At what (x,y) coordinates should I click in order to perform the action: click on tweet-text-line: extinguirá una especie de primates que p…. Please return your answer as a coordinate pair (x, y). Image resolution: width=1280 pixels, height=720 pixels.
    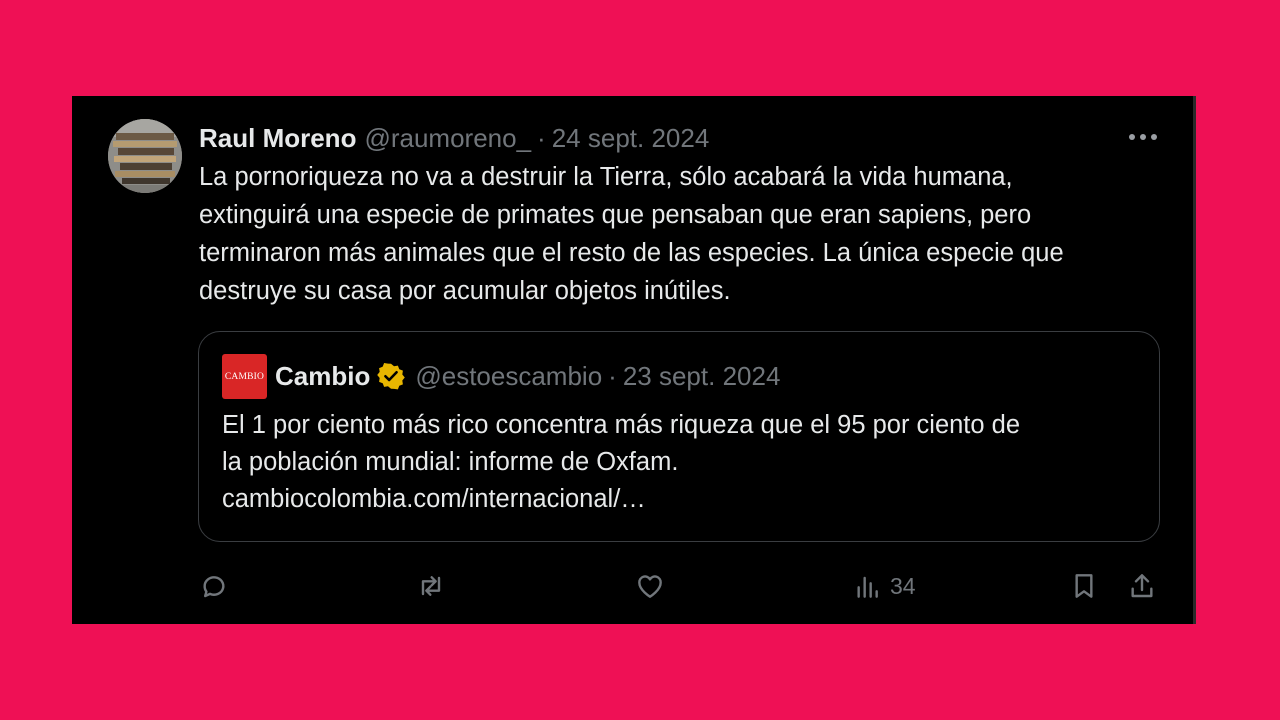
    Looking at the image, I should click on (615, 215).